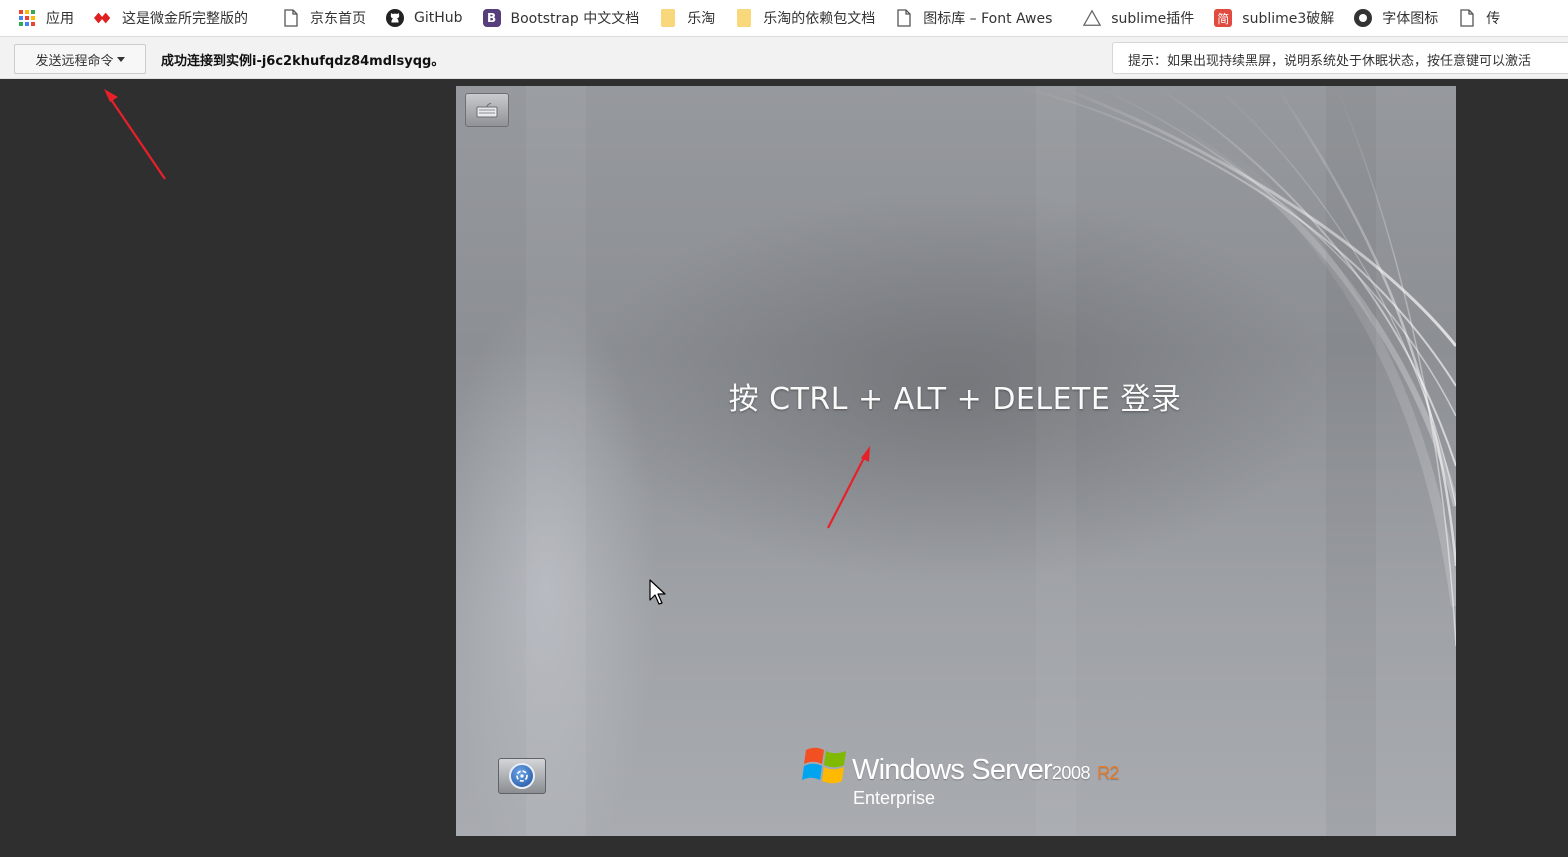 The height and width of the screenshot is (857, 1568). I want to click on bookmark-bootstrap: B Bootstrap 中文文档, so click(561, 18).